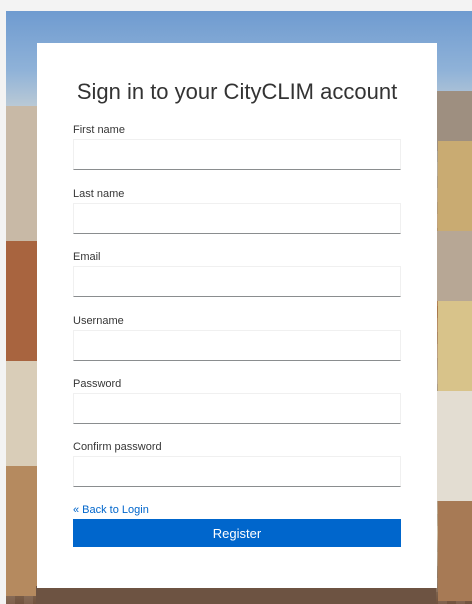 The image size is (472, 604). Describe the element at coordinates (237, 471) in the screenshot. I see `confirm-password-input` at that location.